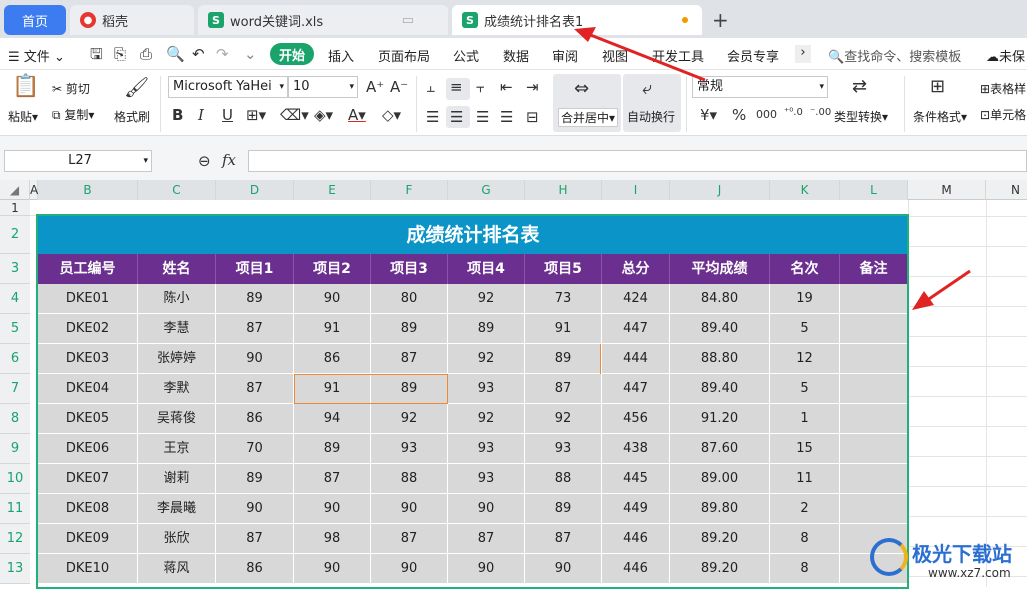 The height and width of the screenshot is (589, 1027). Describe the element at coordinates (708, 115) in the screenshot. I see `currency-icon: ¥▾` at that location.